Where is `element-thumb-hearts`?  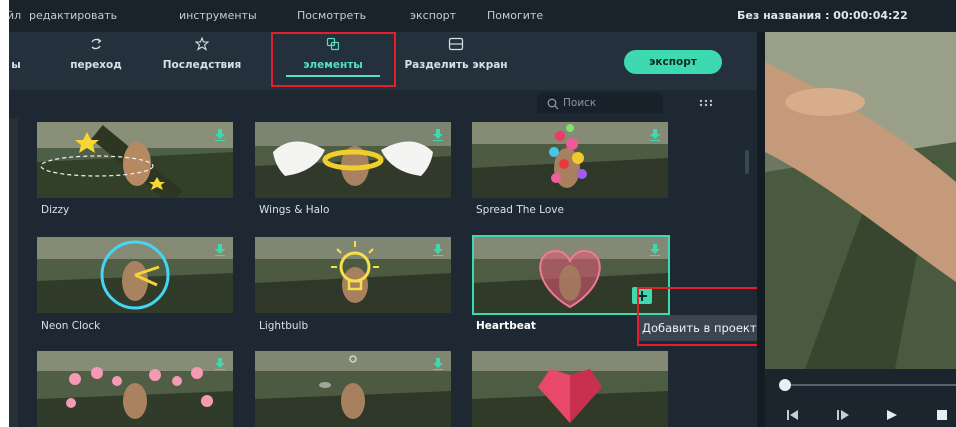
element-thumb-hearts is located at coordinates (135, 389).